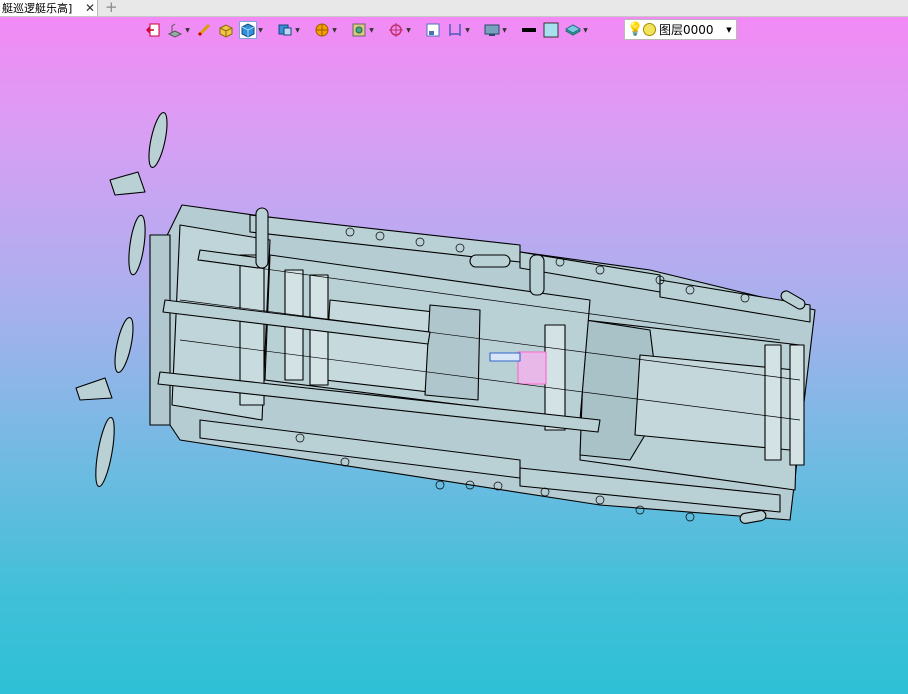 Image resolution: width=908 pixels, height=694 pixels. I want to click on view-orient-icon, so click(175, 30).